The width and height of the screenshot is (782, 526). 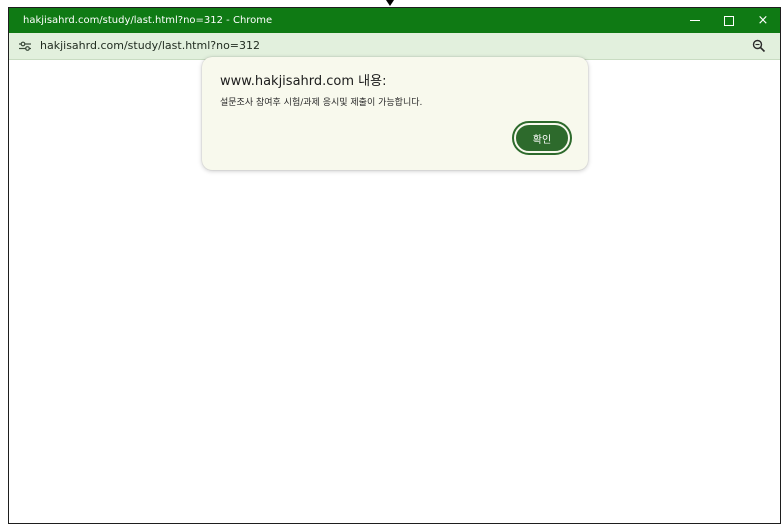 What do you see at coordinates (25, 46) in the screenshot?
I see `tune-icon` at bounding box center [25, 46].